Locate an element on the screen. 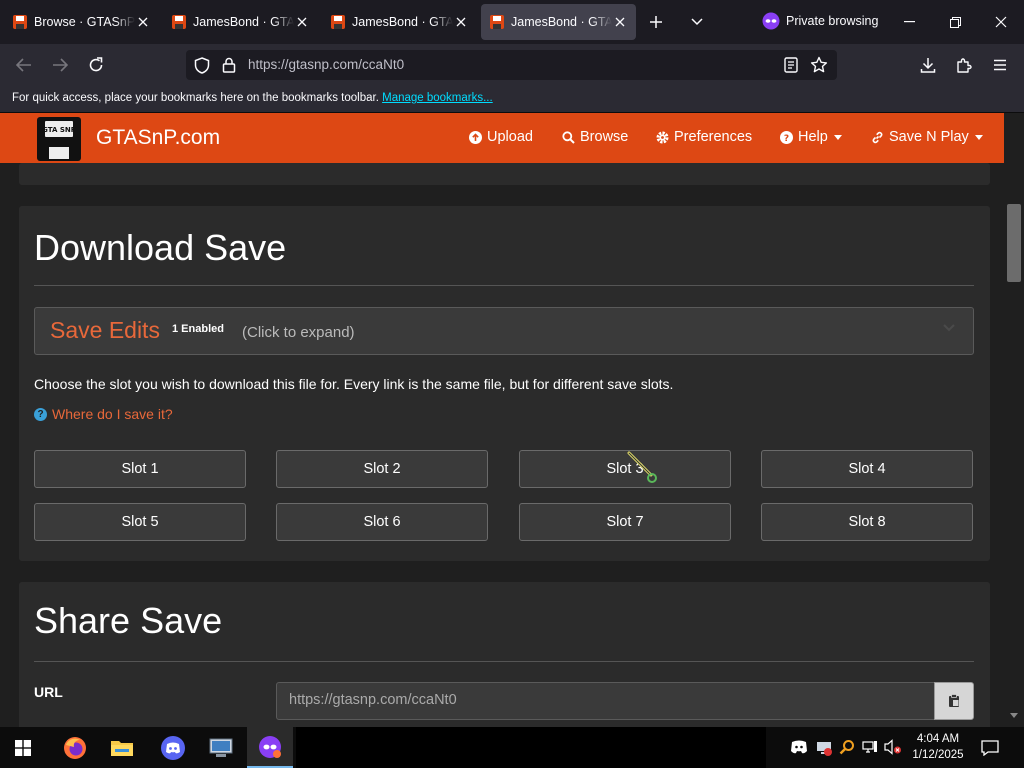 This screenshot has width=1024, height=768. slot-3-button: Slot 3 is located at coordinates (625, 469).